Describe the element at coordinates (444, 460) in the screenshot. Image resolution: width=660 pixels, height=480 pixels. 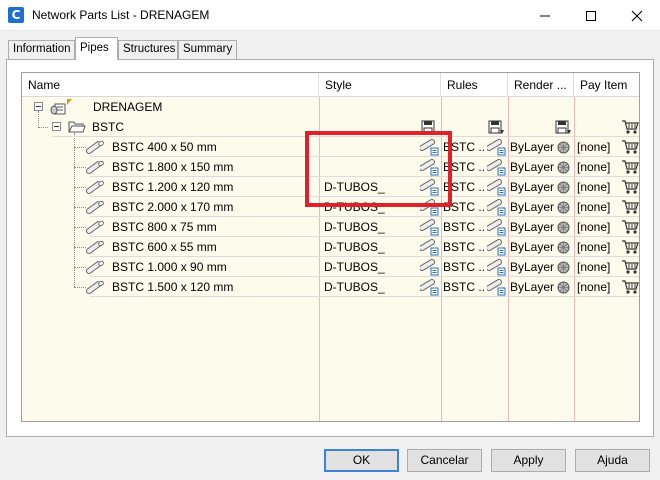
I see `cancel-button: Cancelar` at that location.